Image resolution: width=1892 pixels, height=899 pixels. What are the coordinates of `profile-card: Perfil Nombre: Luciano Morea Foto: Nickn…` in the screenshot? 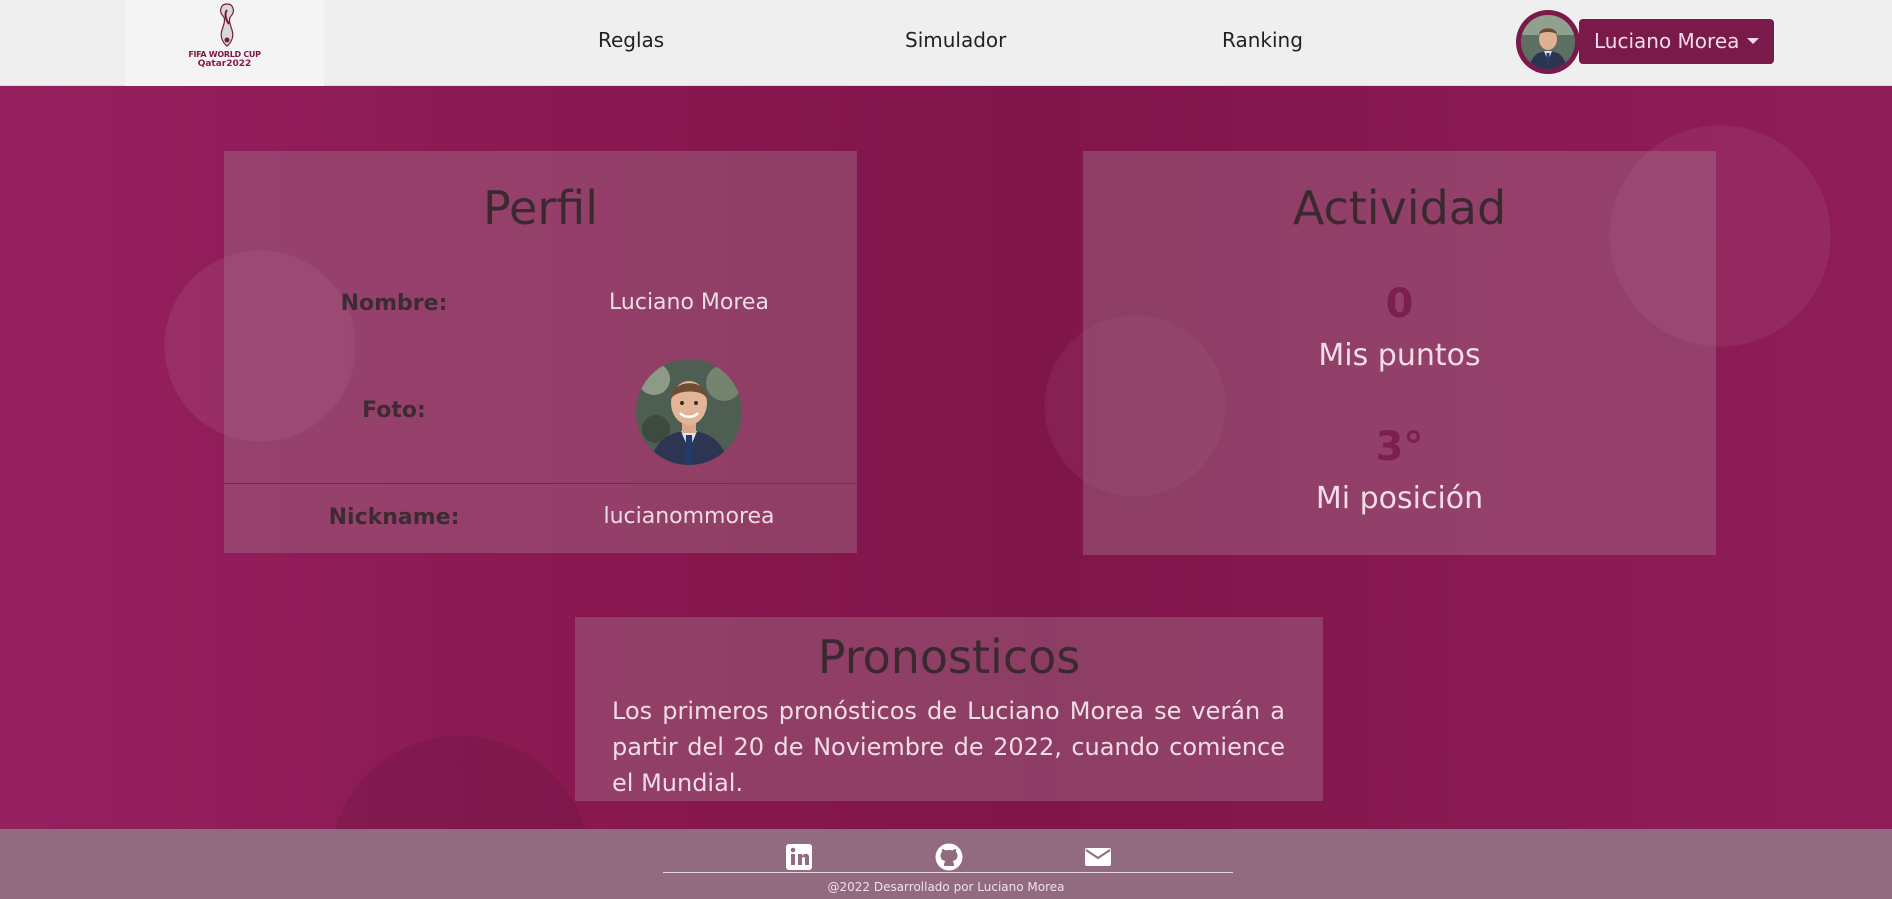 It's located at (540, 352).